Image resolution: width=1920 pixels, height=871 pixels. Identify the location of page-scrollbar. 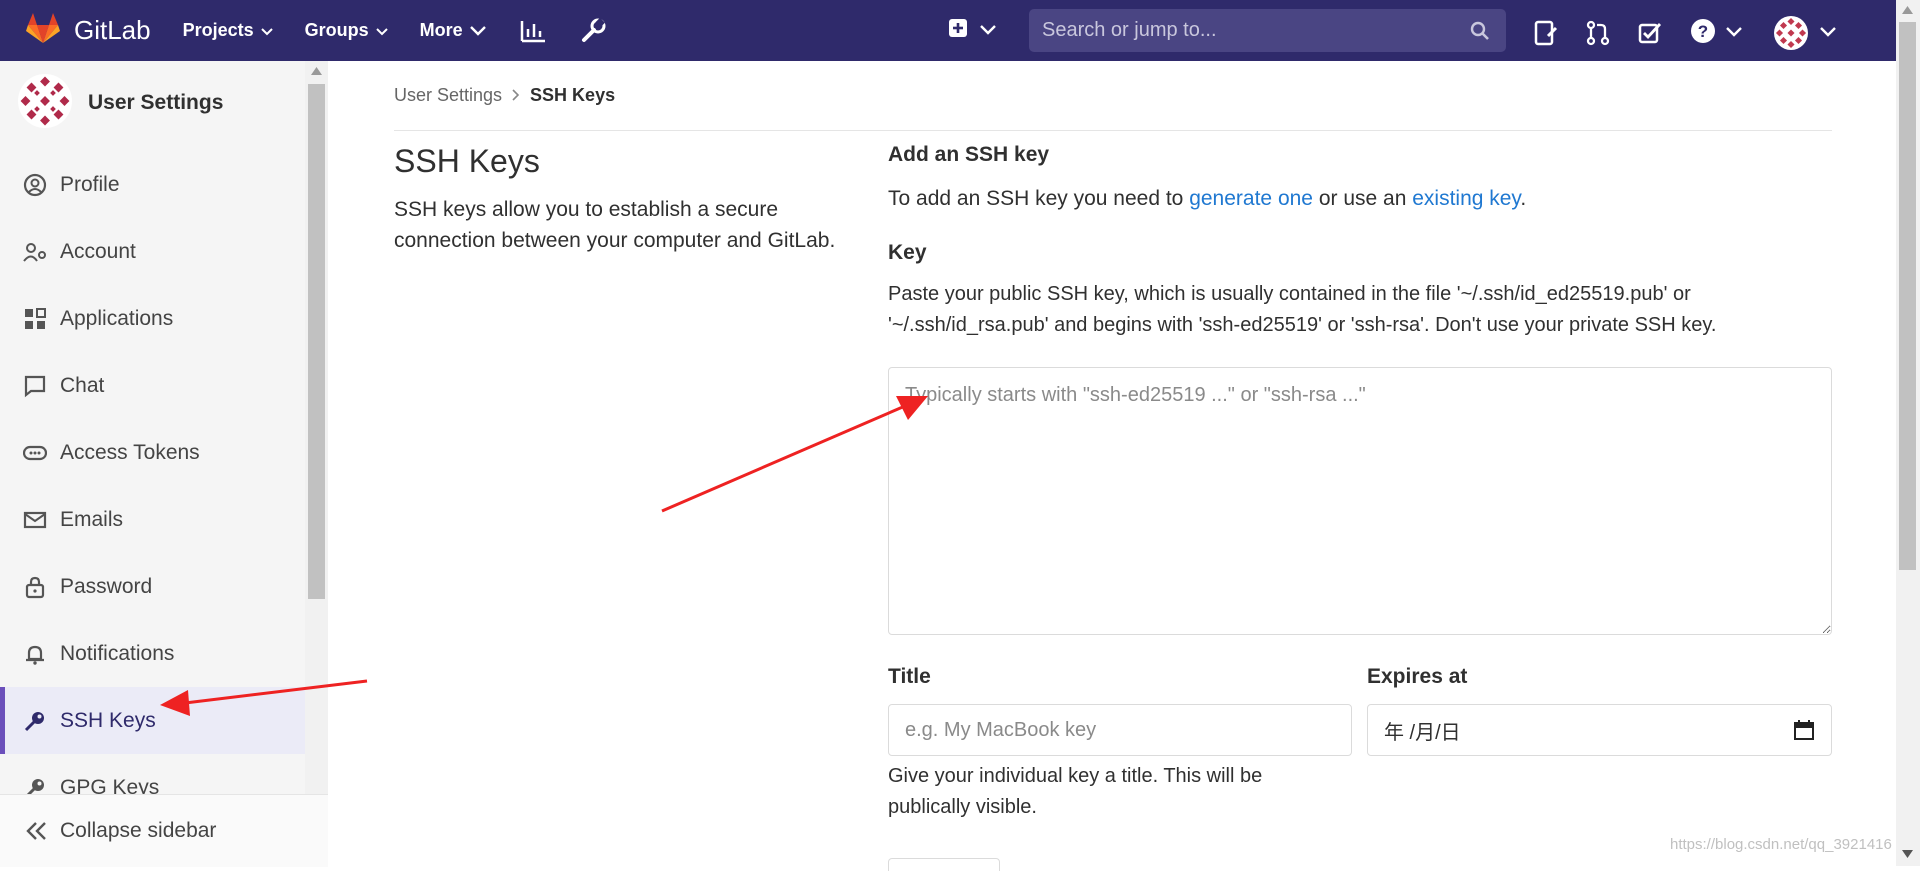
(1908, 433).